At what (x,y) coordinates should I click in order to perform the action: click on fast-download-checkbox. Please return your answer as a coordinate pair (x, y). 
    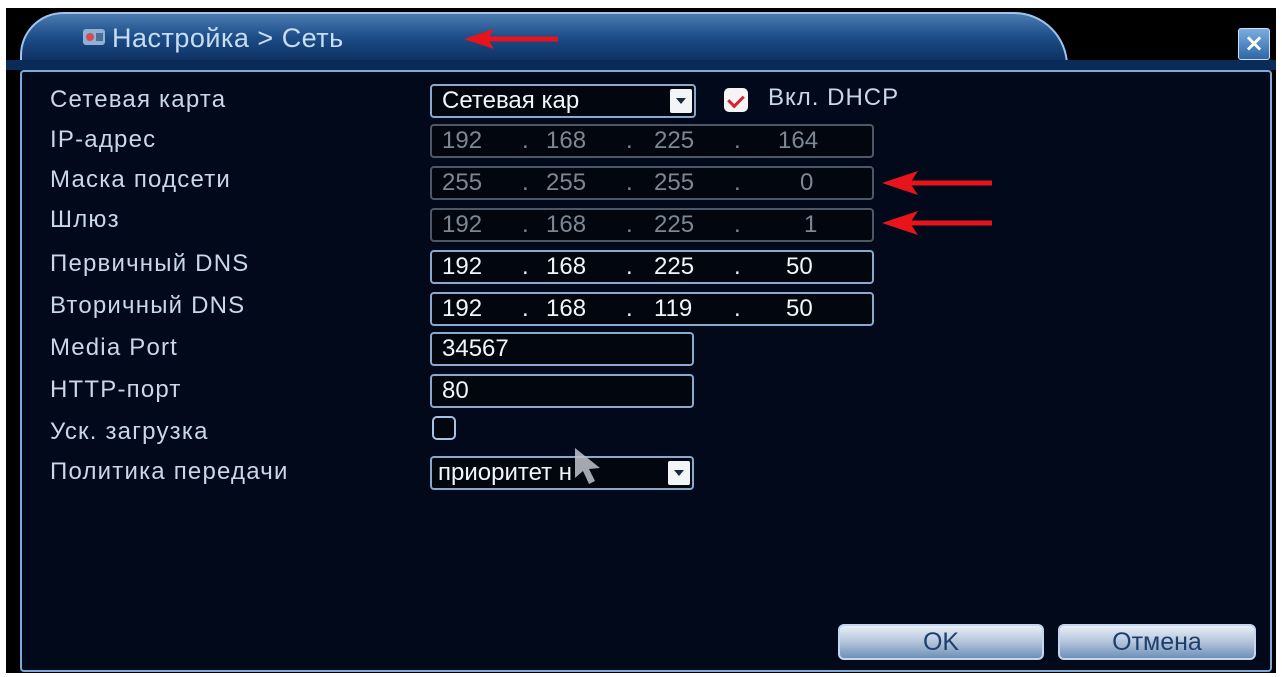
    Looking at the image, I should click on (444, 428).